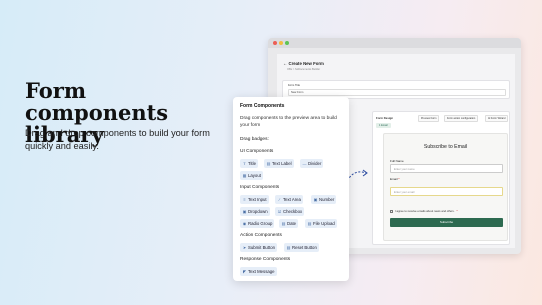 The width and height of the screenshot is (542, 305). Describe the element at coordinates (285, 63) in the screenshot. I see `arrow-left-icon: ←` at that location.